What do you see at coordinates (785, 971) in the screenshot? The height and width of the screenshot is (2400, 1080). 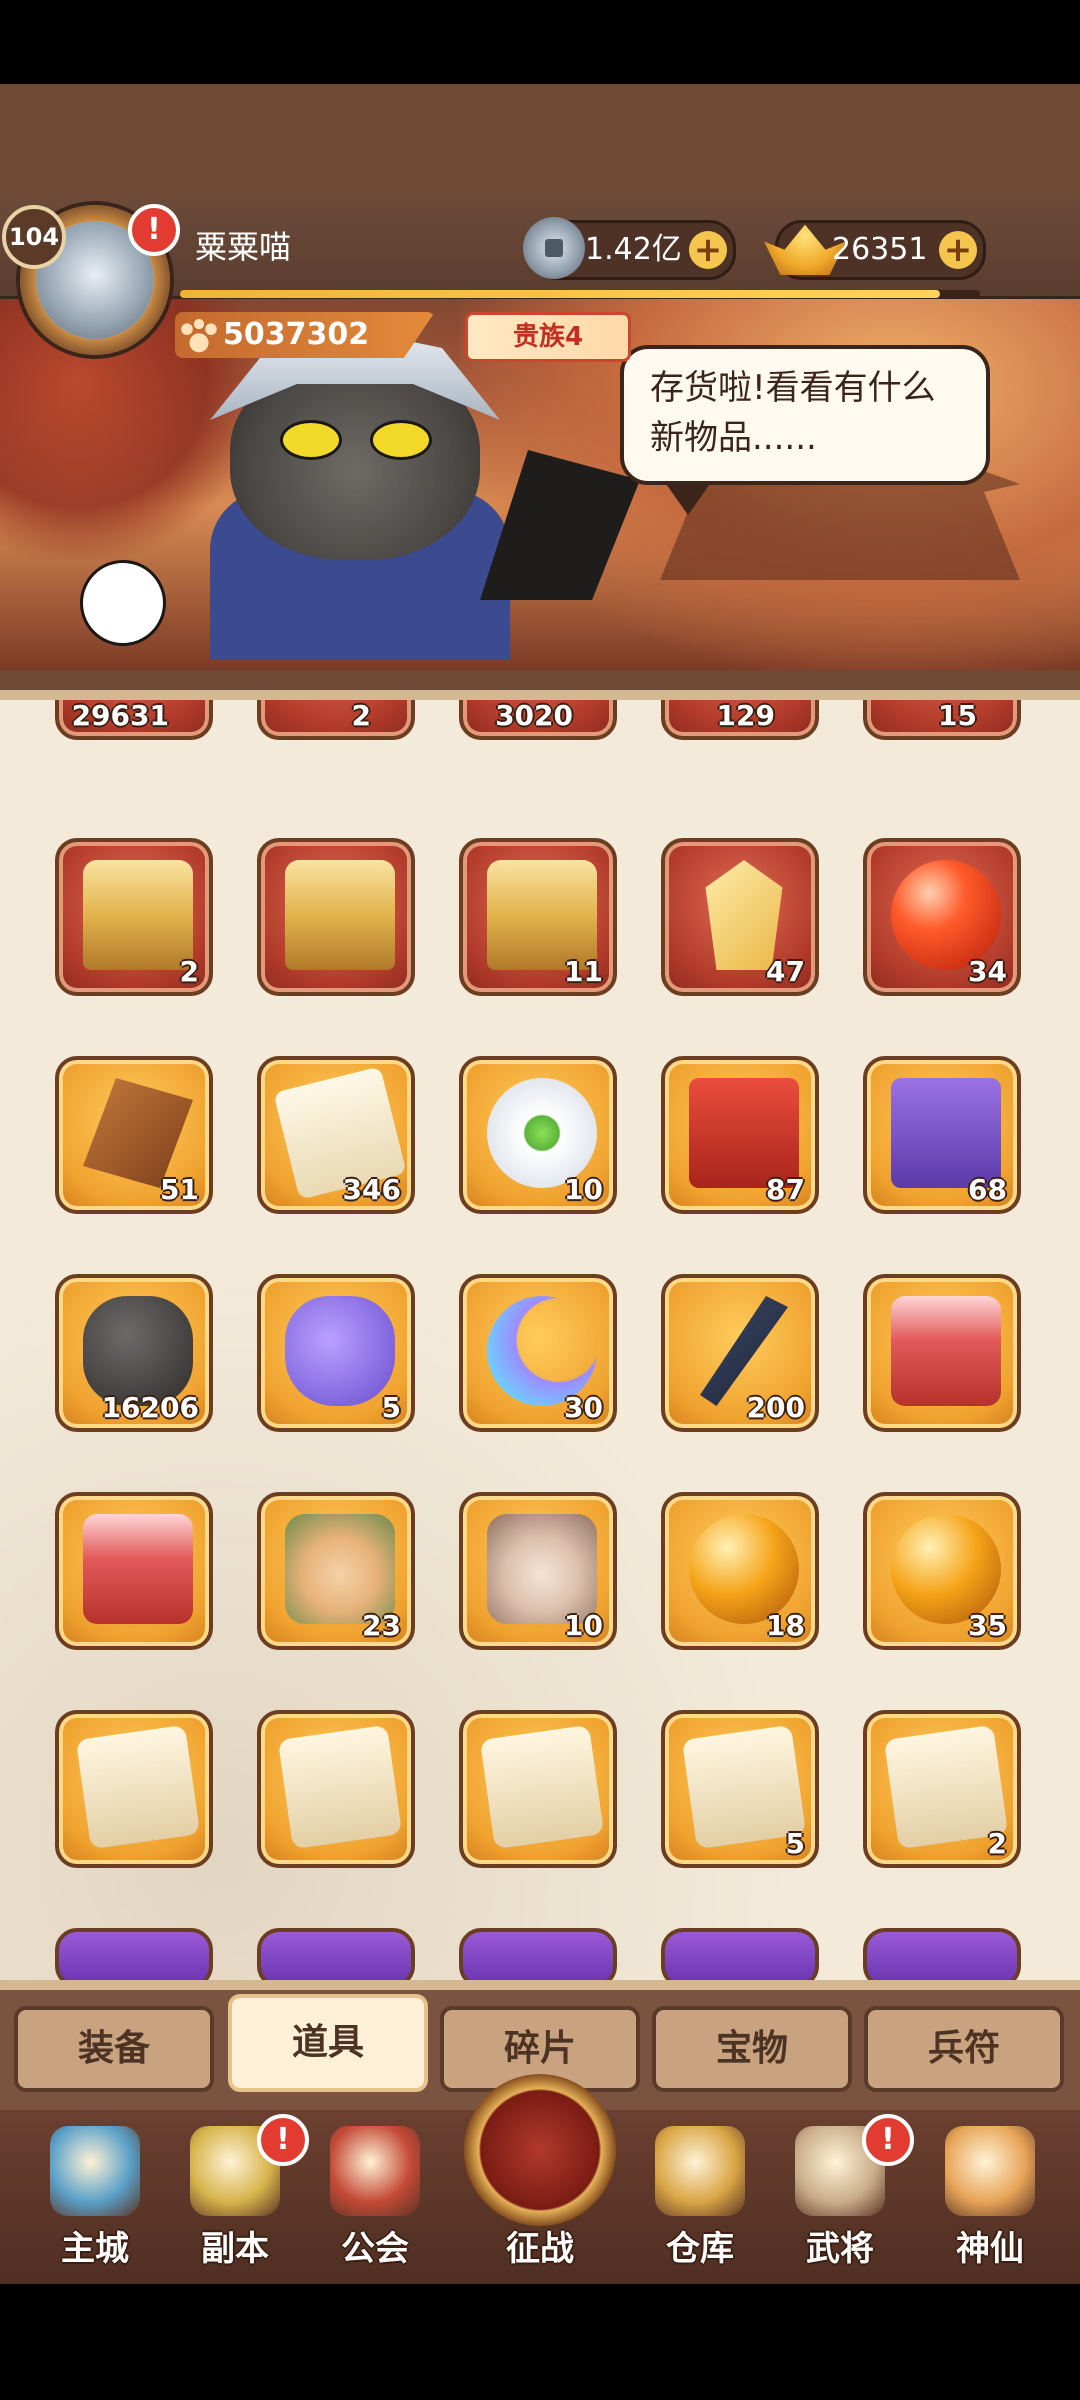 I see `item-count: 47` at bounding box center [785, 971].